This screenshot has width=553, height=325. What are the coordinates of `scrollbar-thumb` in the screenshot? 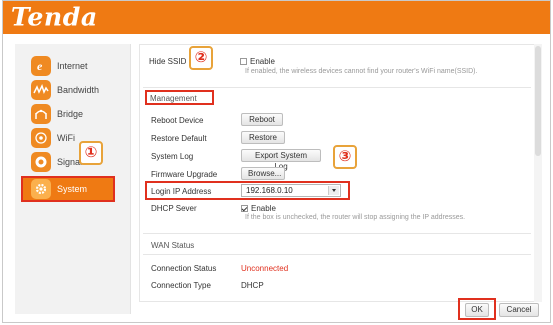 It's located at (538, 101).